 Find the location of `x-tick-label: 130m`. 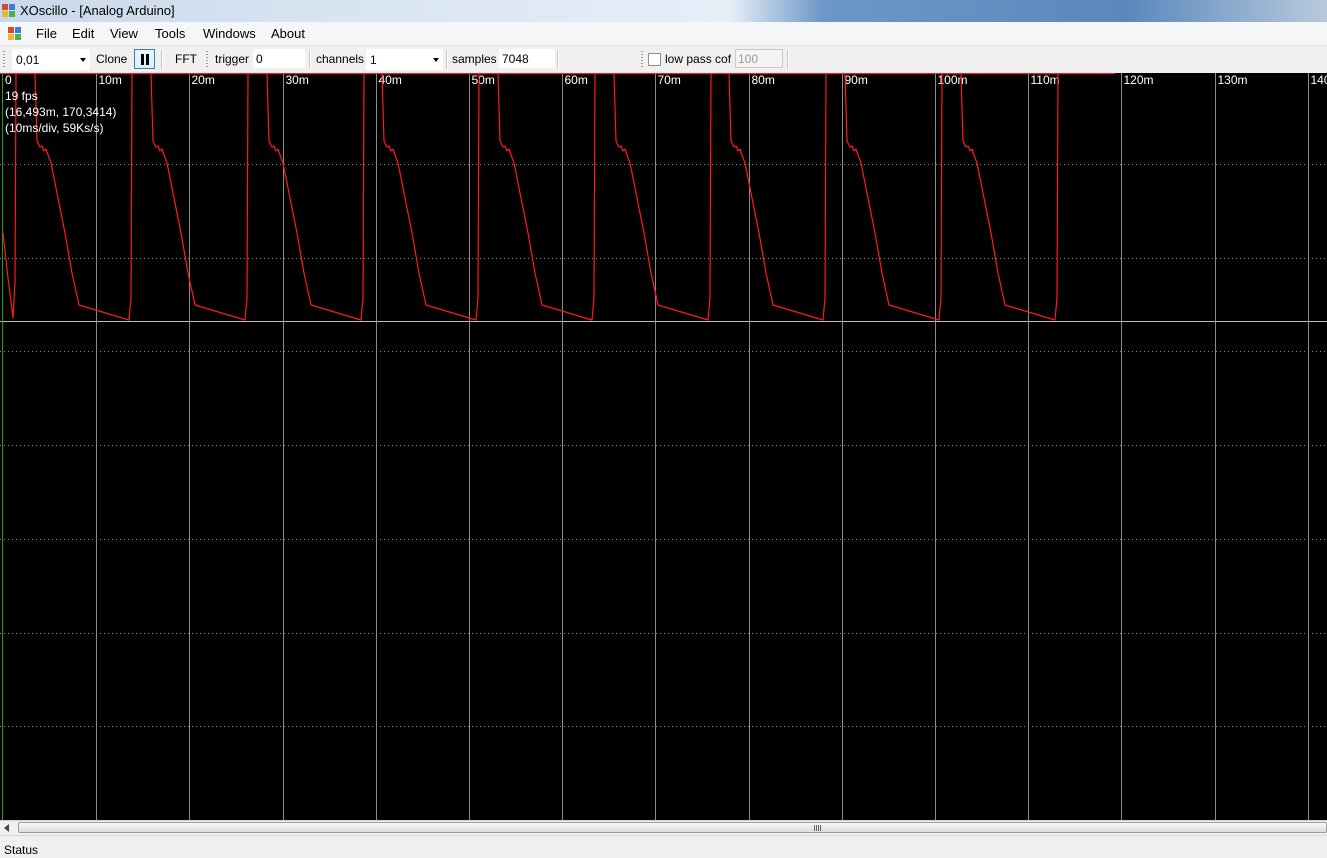

x-tick-label: 130m is located at coordinates (1233, 80).